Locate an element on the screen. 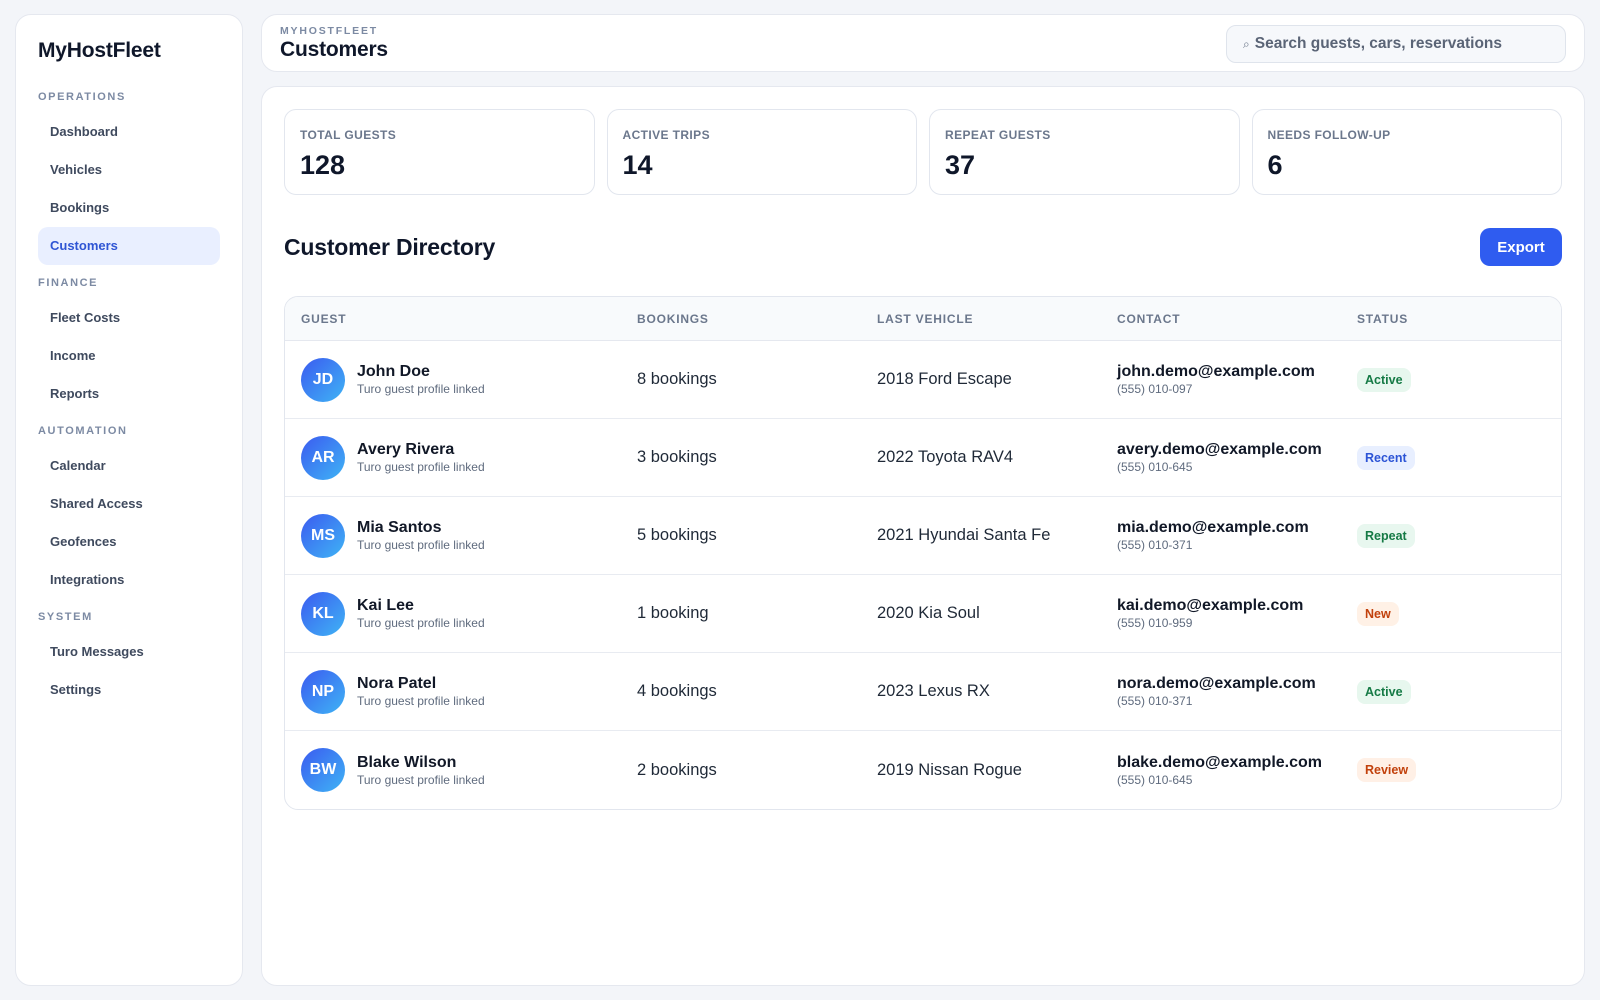 Image resolution: width=1600 pixels, height=1000 pixels. contact-phone: (555) 010-959 is located at coordinates (1155, 623).